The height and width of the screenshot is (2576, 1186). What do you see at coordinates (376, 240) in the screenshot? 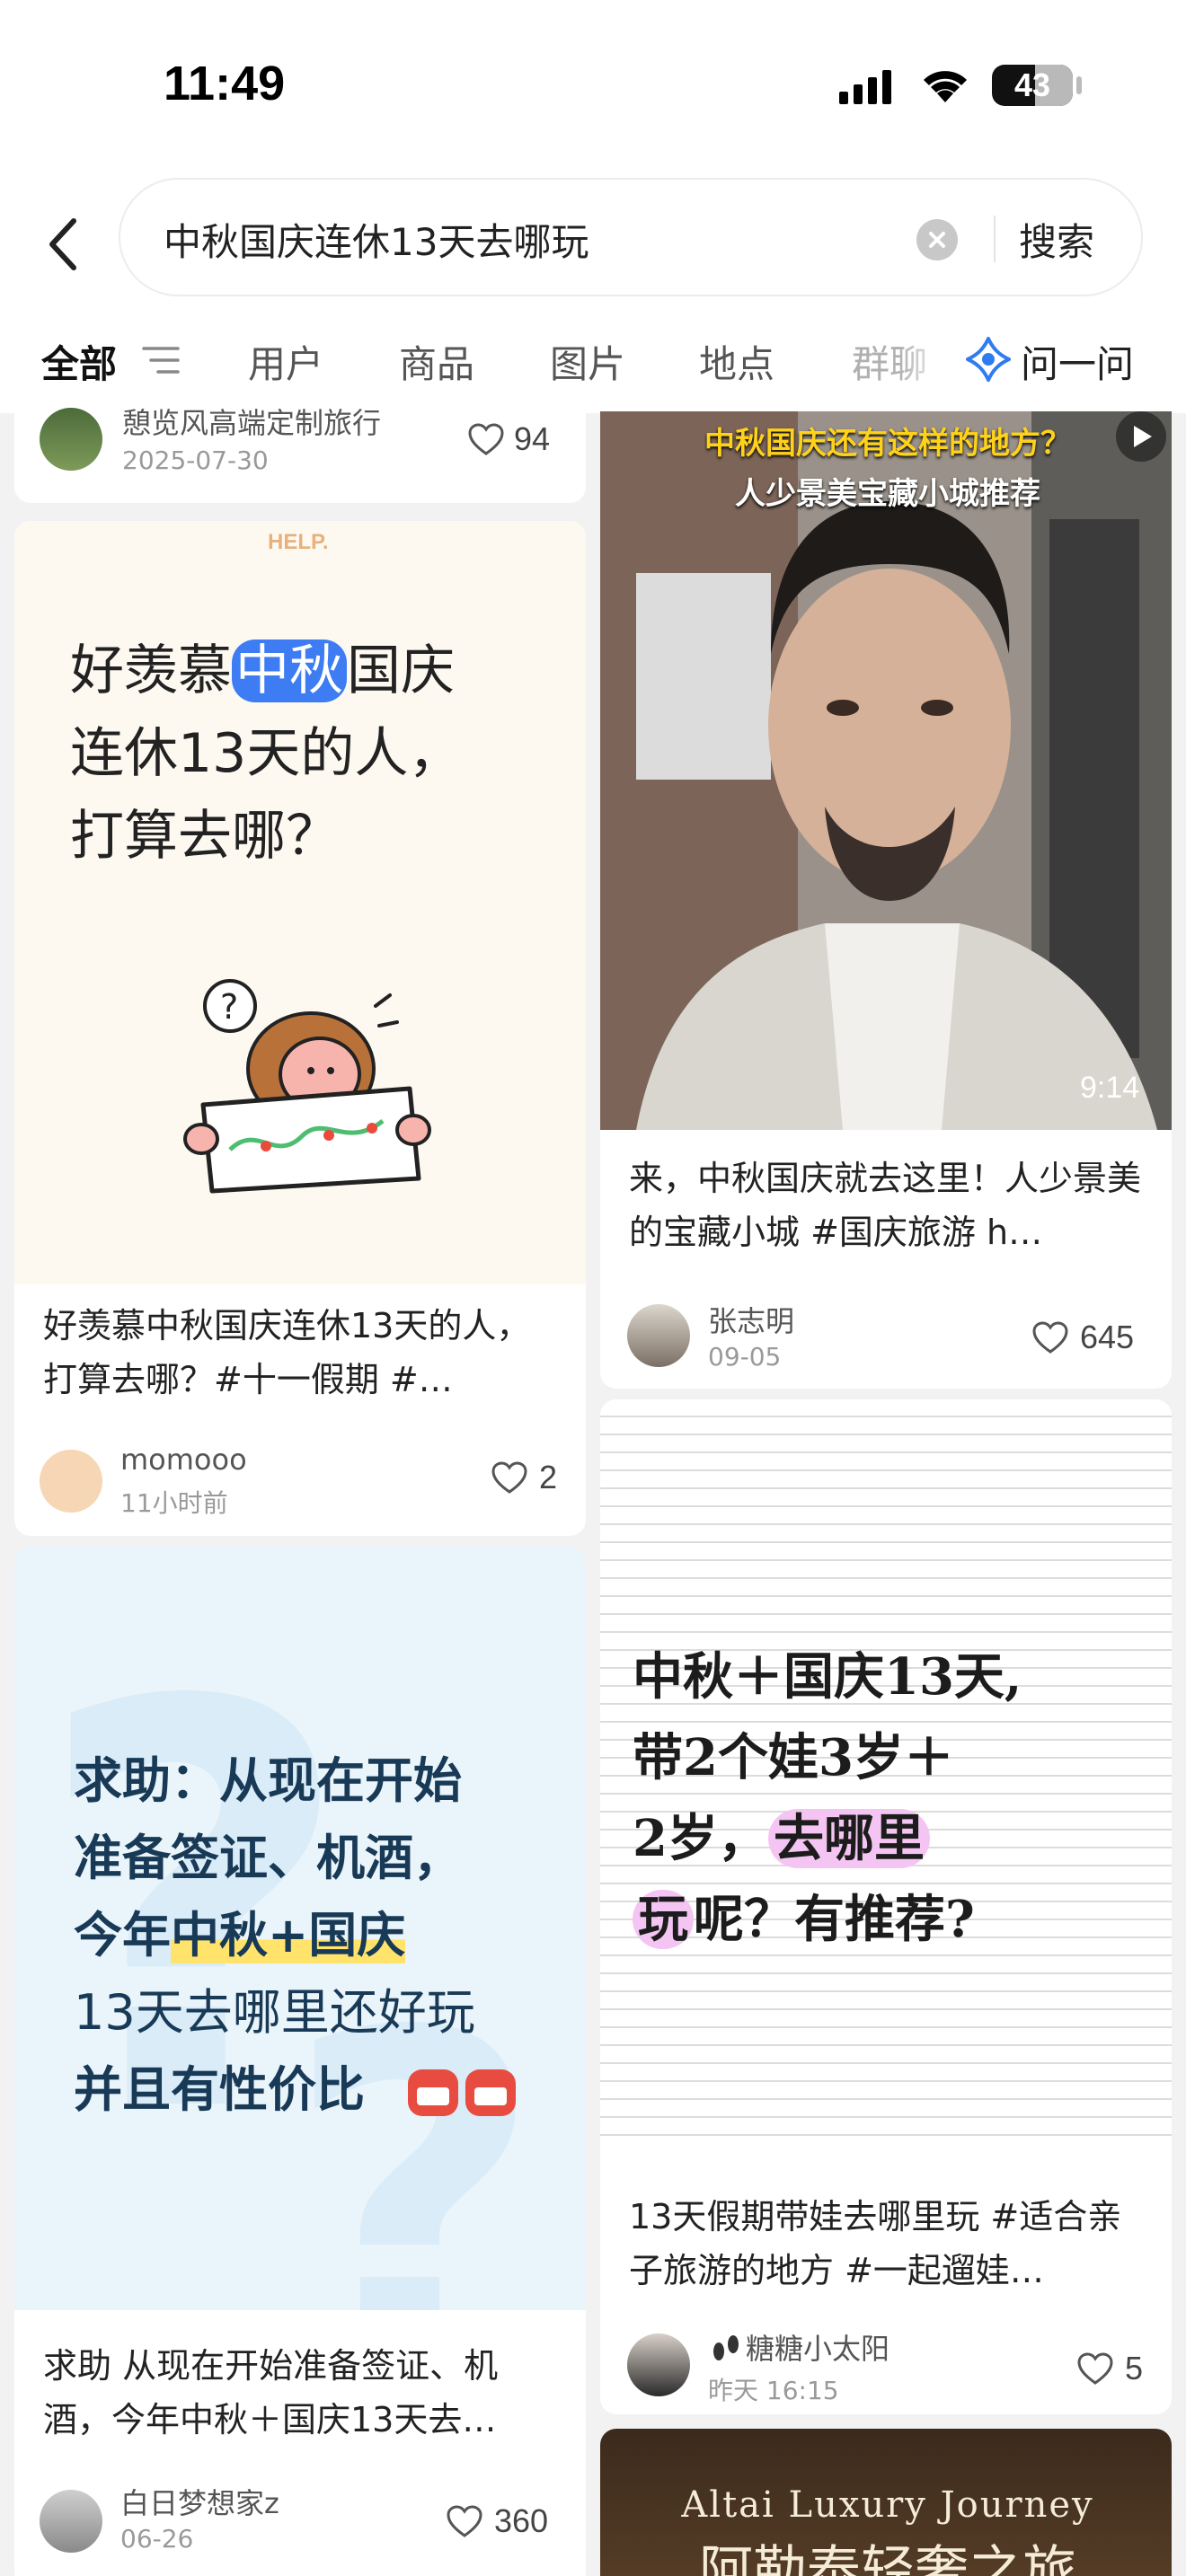
I see `search-query: 中秋国庆连休13天去哪玩` at bounding box center [376, 240].